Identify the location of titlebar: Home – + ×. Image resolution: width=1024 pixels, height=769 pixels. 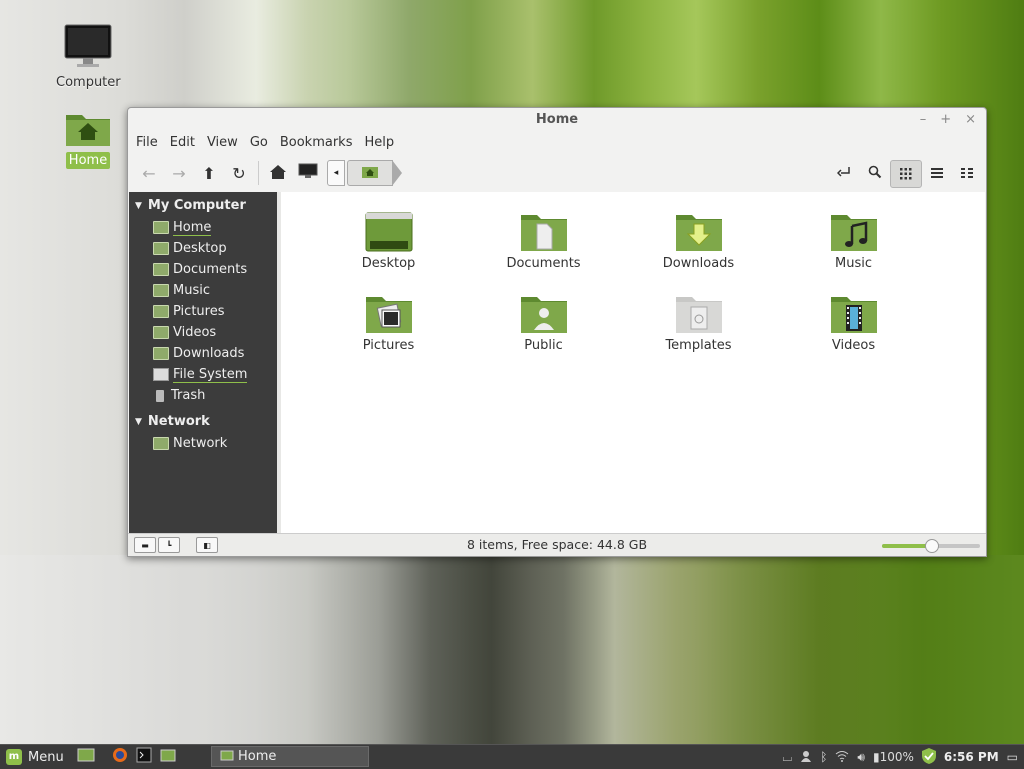
(557, 120).